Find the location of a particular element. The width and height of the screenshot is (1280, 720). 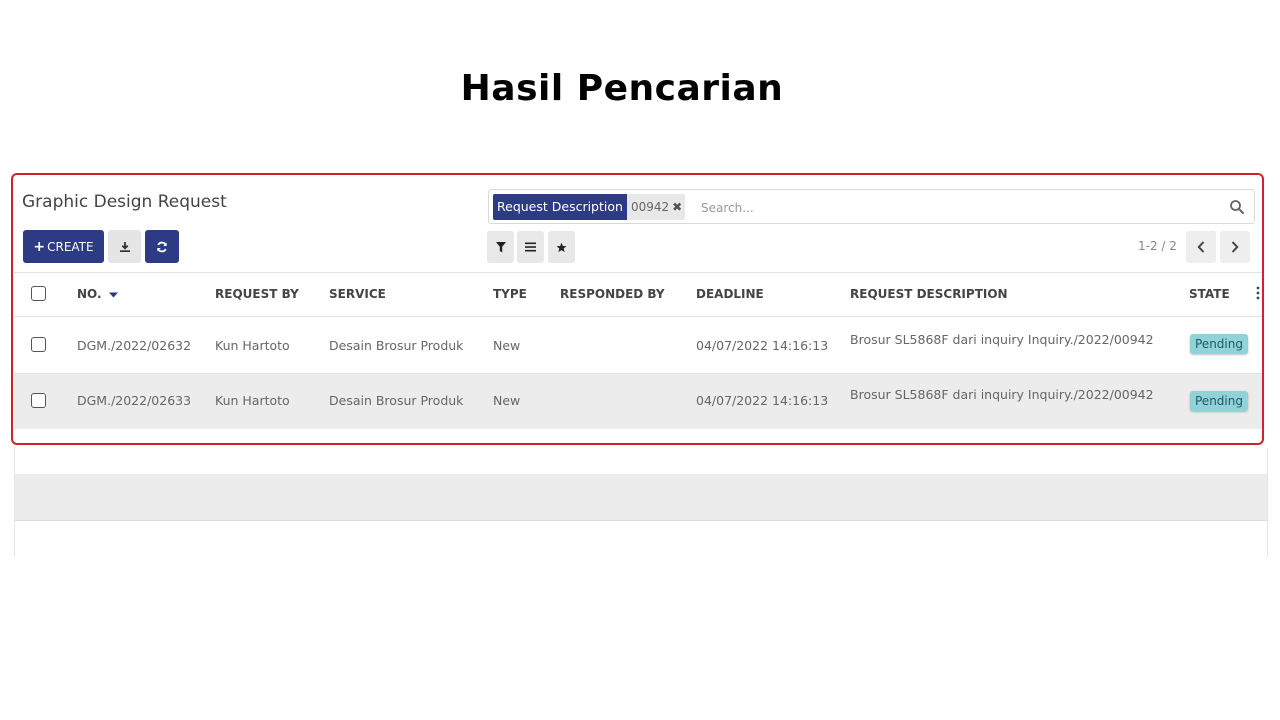

slide-title: Hasil Pencarian is located at coordinates (622, 88).